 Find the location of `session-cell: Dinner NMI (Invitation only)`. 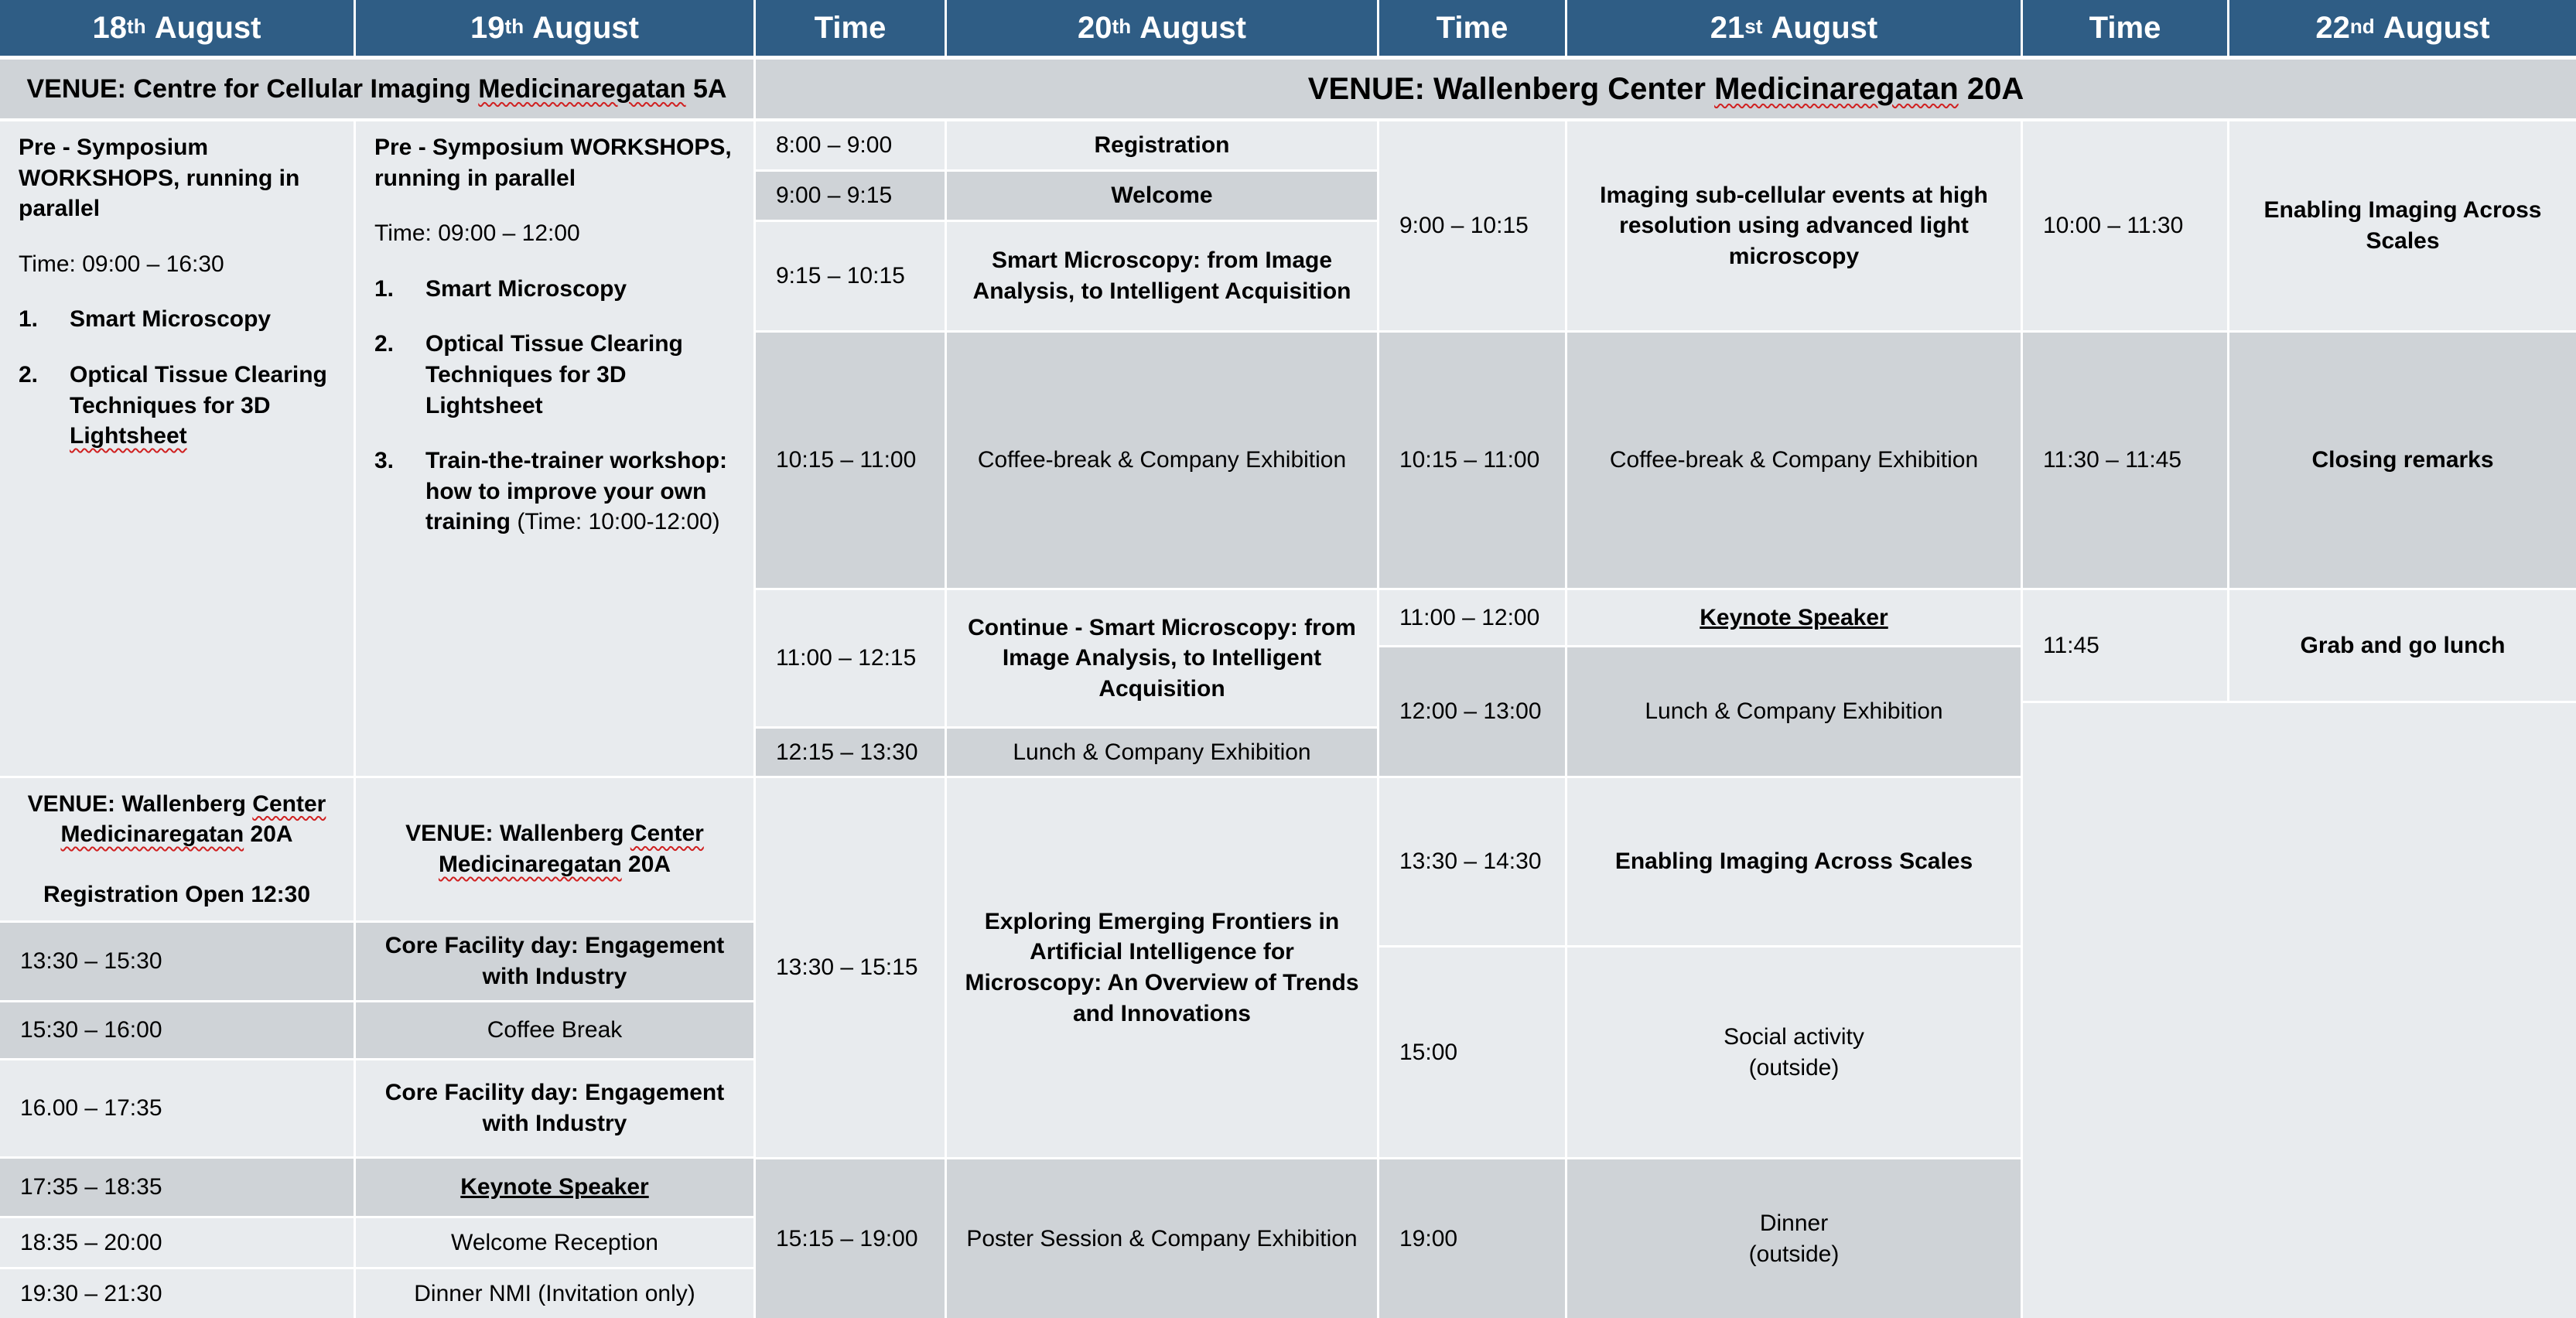

session-cell: Dinner NMI (Invitation only) is located at coordinates (554, 1293).